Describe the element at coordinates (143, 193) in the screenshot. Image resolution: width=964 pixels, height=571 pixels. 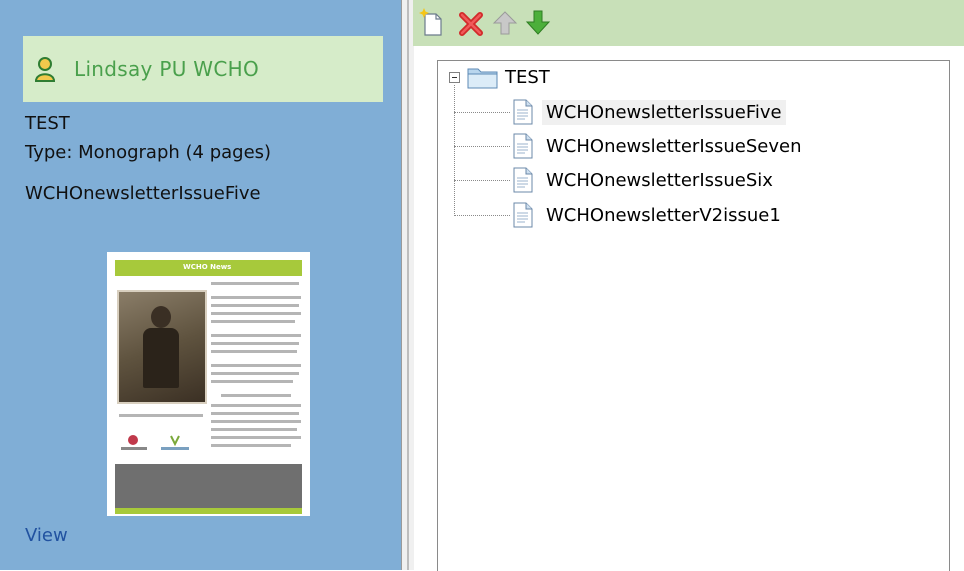
I see `selected-file-name: WCHOnewsletterIssueFive` at that location.